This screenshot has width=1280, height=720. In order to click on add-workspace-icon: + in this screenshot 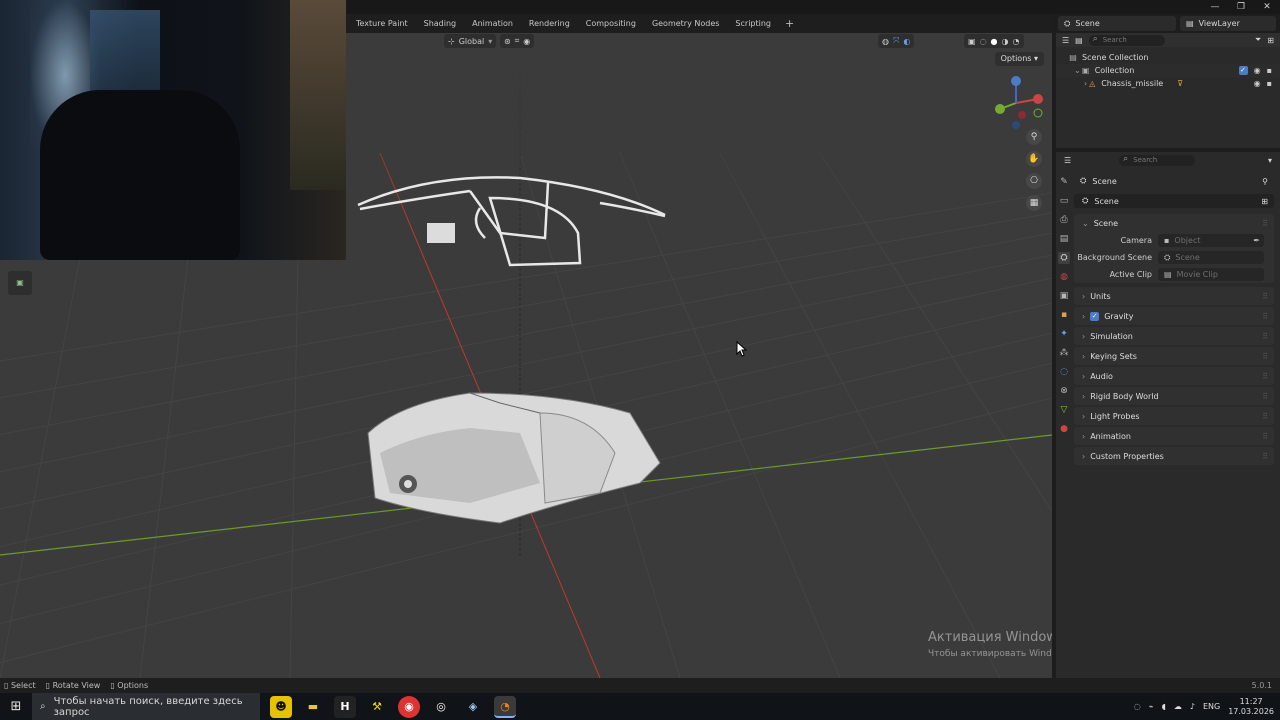, I will do `click(789, 23)`.